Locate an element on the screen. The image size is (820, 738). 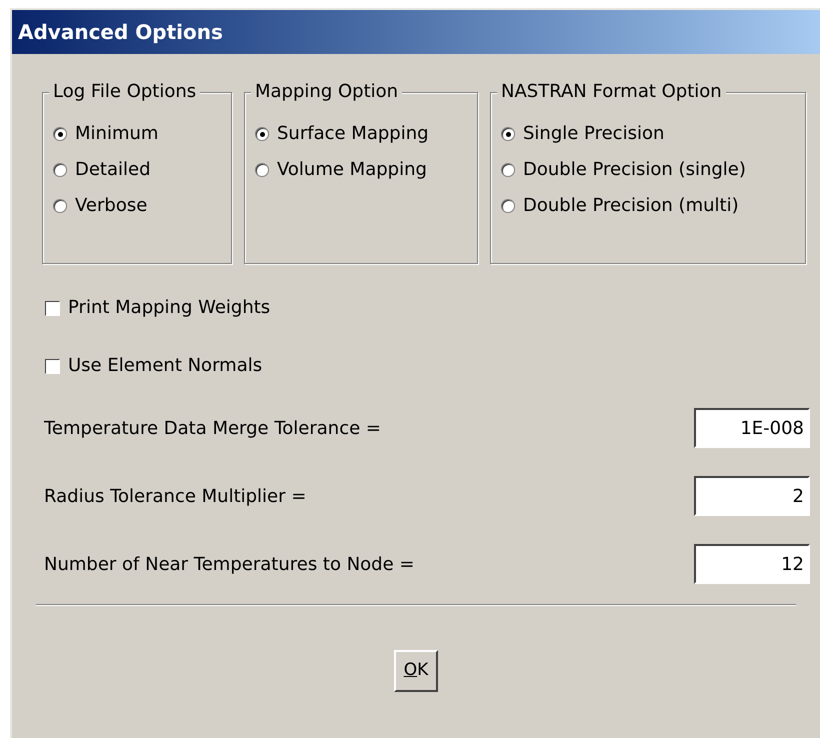
field-label: Radius Tolerance Multiplier = is located at coordinates (175, 496).